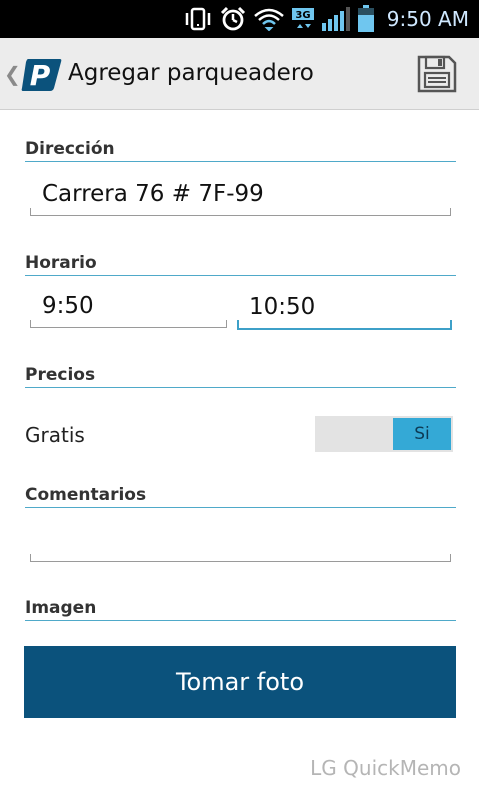  I want to click on signal-icon, so click(336, 19).